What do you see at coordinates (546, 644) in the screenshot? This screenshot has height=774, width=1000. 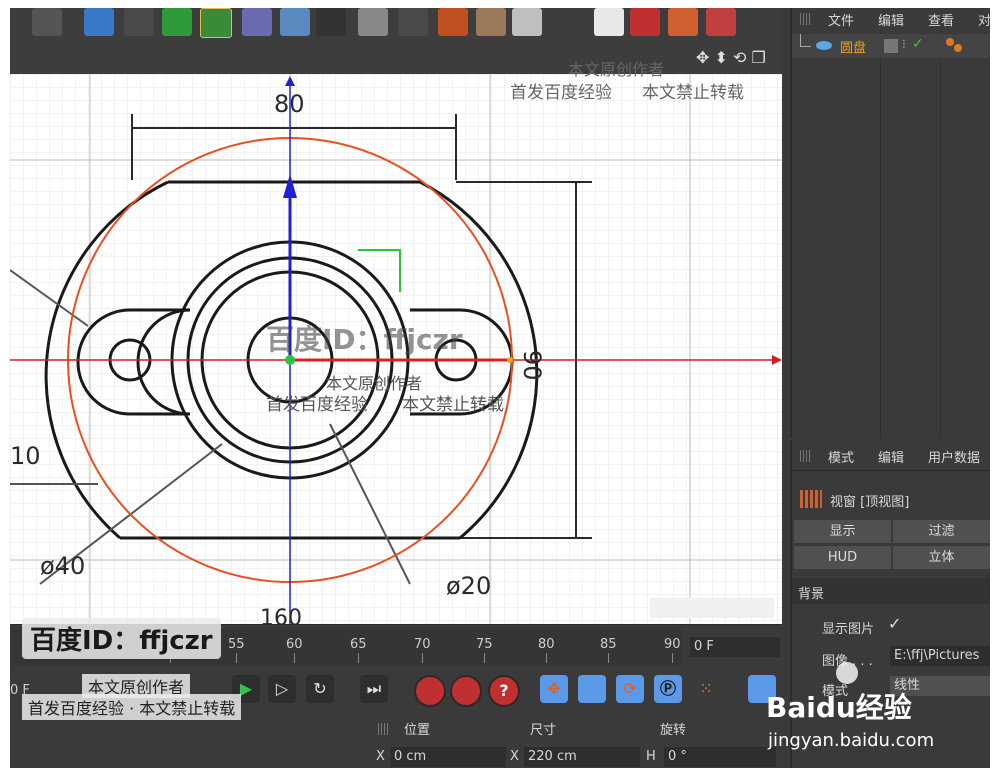 I see `frame-label-80: 80` at bounding box center [546, 644].